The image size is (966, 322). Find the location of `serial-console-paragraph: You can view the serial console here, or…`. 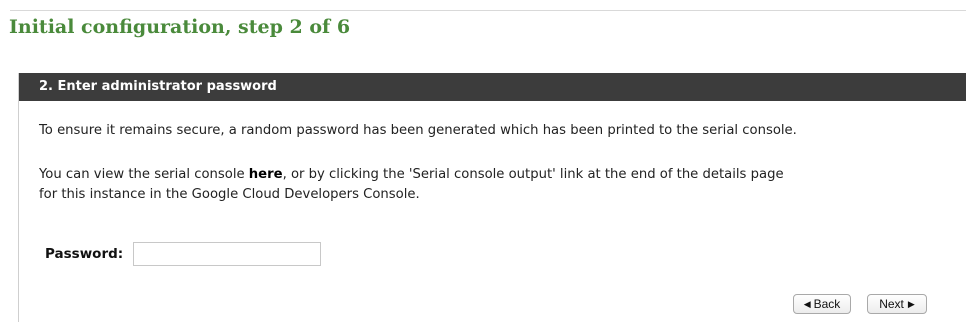

serial-console-paragraph: You can view the serial console here, or… is located at coordinates (411, 185).